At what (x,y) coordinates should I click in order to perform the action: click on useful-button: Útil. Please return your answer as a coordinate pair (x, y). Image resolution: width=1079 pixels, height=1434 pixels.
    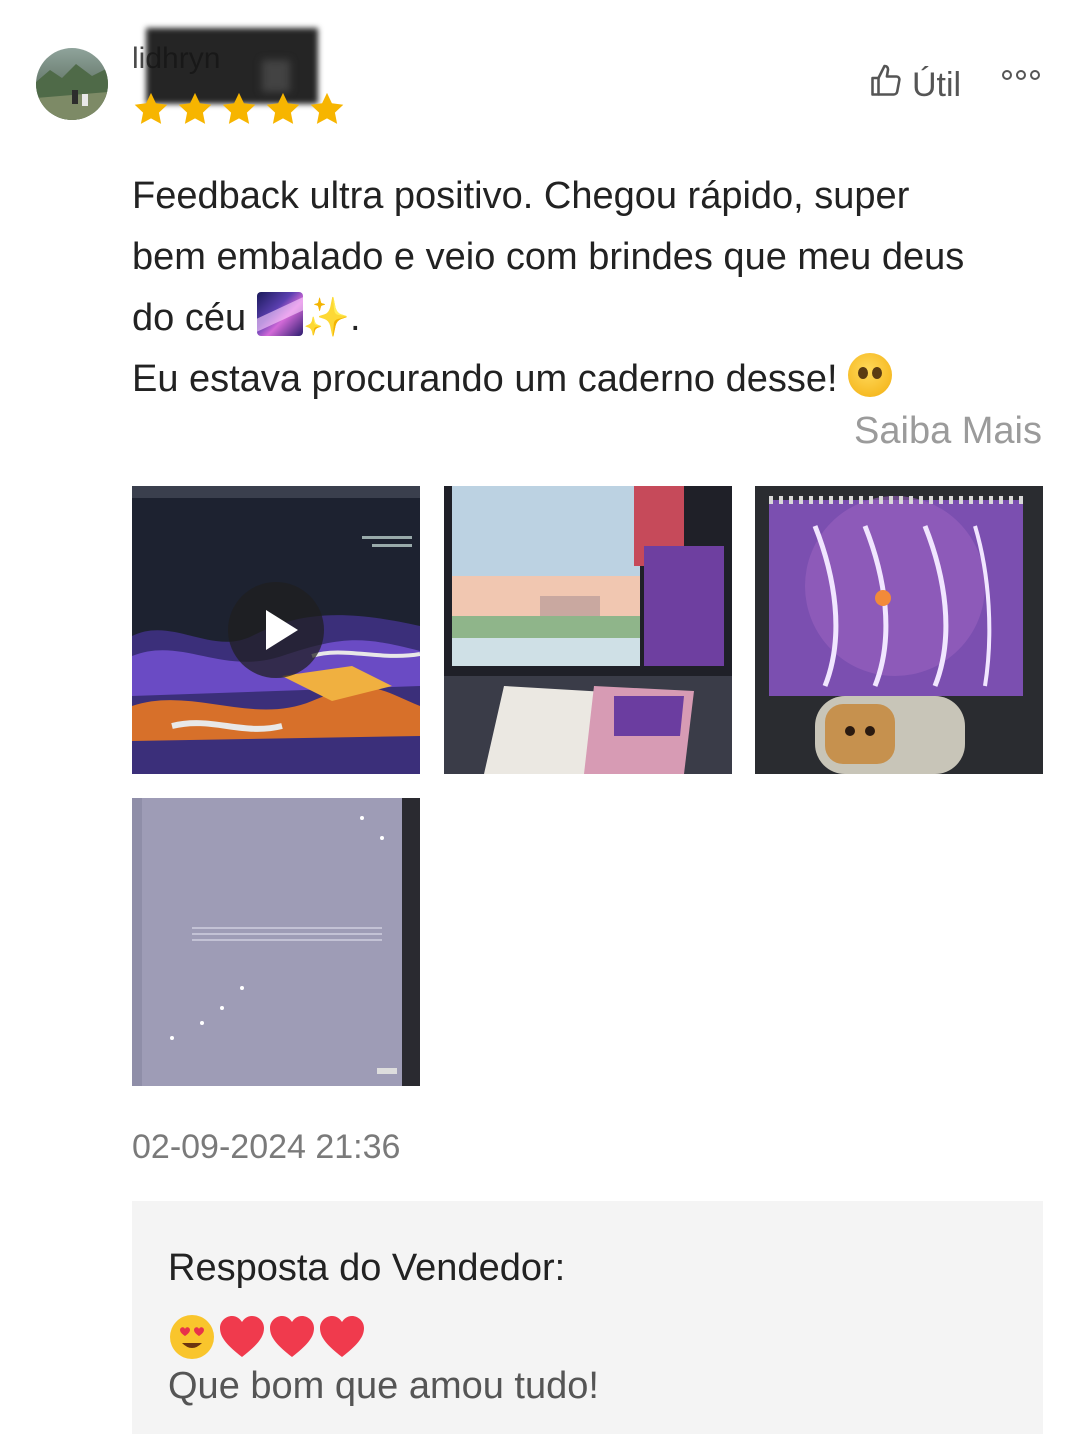
    Looking at the image, I should click on (914, 85).